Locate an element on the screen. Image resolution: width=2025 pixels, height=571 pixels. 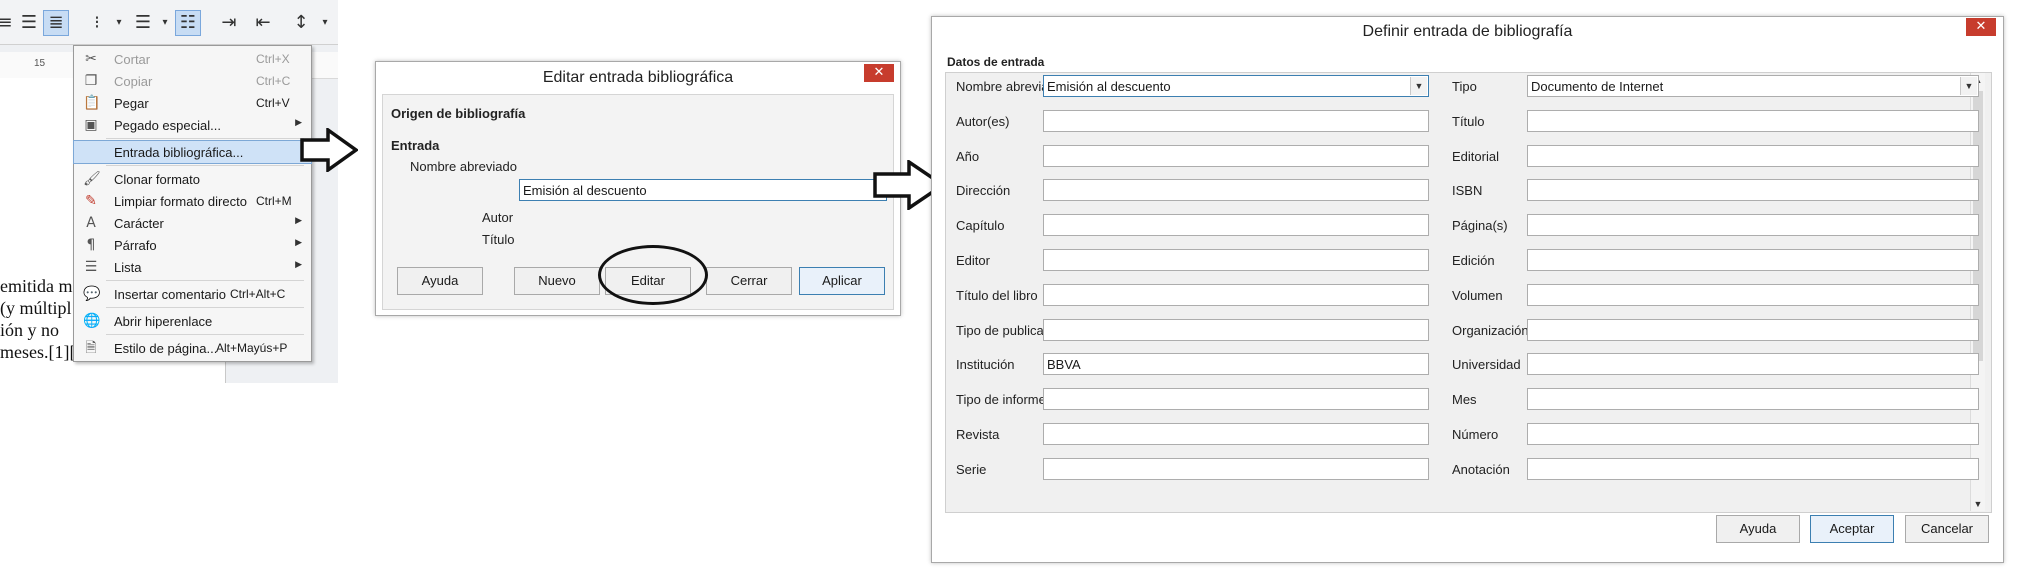
field-value: Emisión al descuento is located at coordinates (1109, 86).